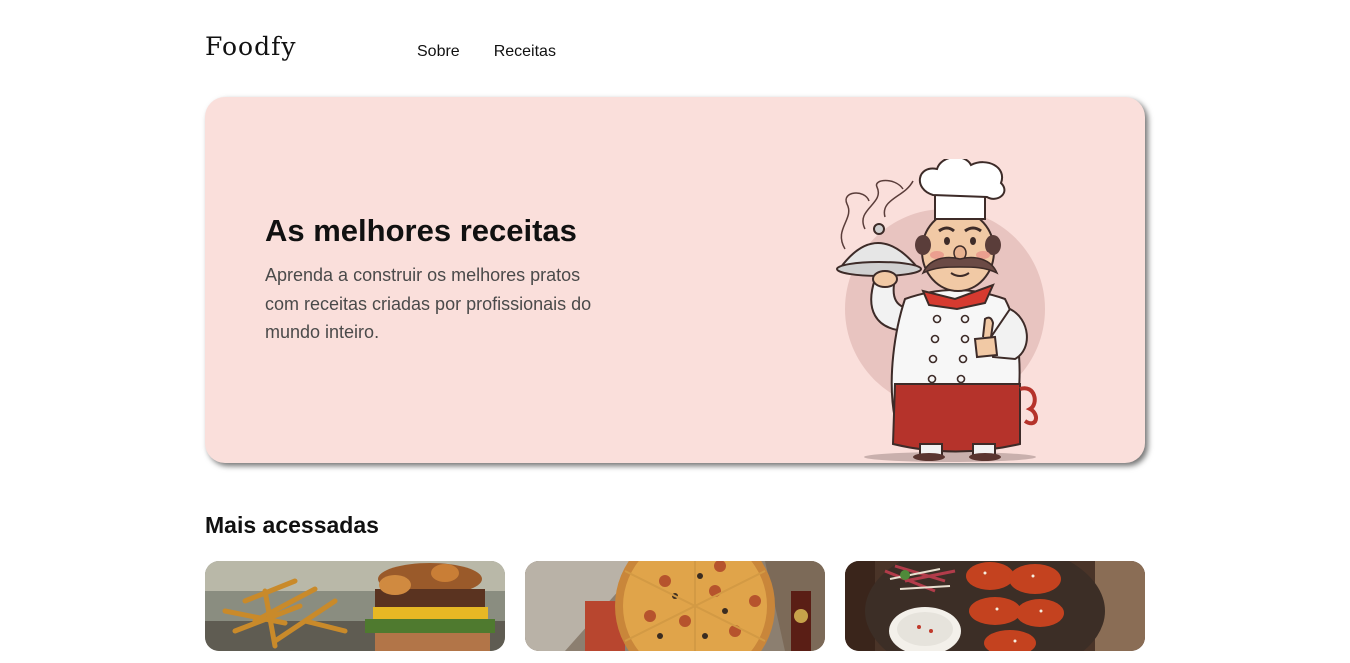 This screenshot has height=663, width=1350. I want to click on recipe-card-burger, so click(355, 606).